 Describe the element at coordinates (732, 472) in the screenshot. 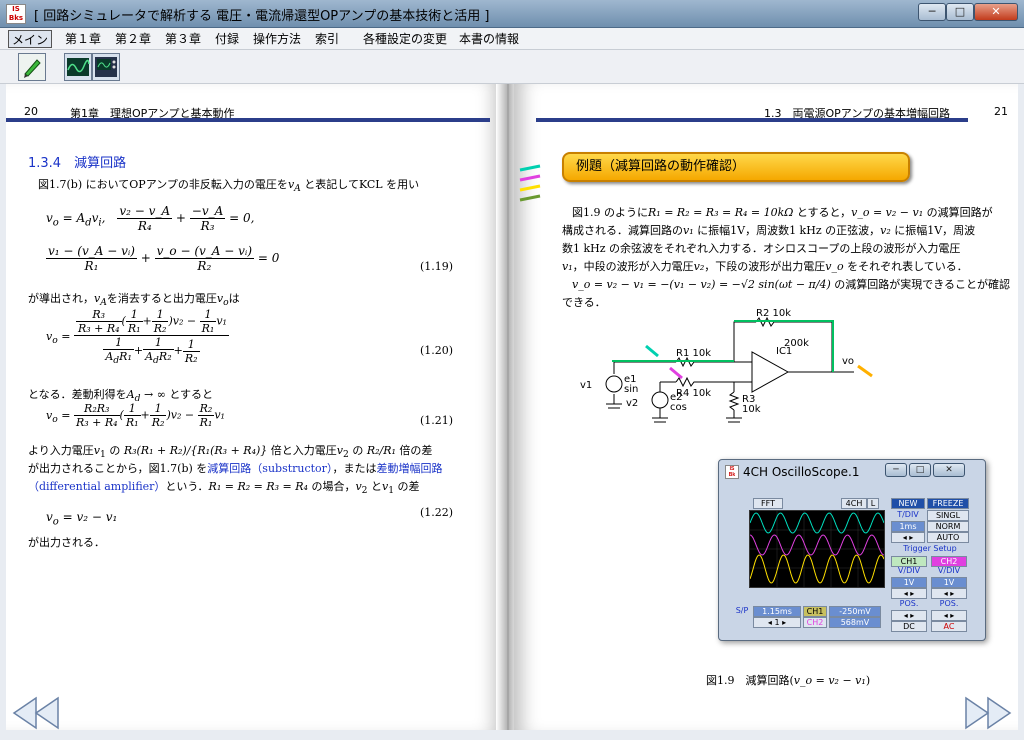

I see `scope-logo-icon: IS Bk` at that location.